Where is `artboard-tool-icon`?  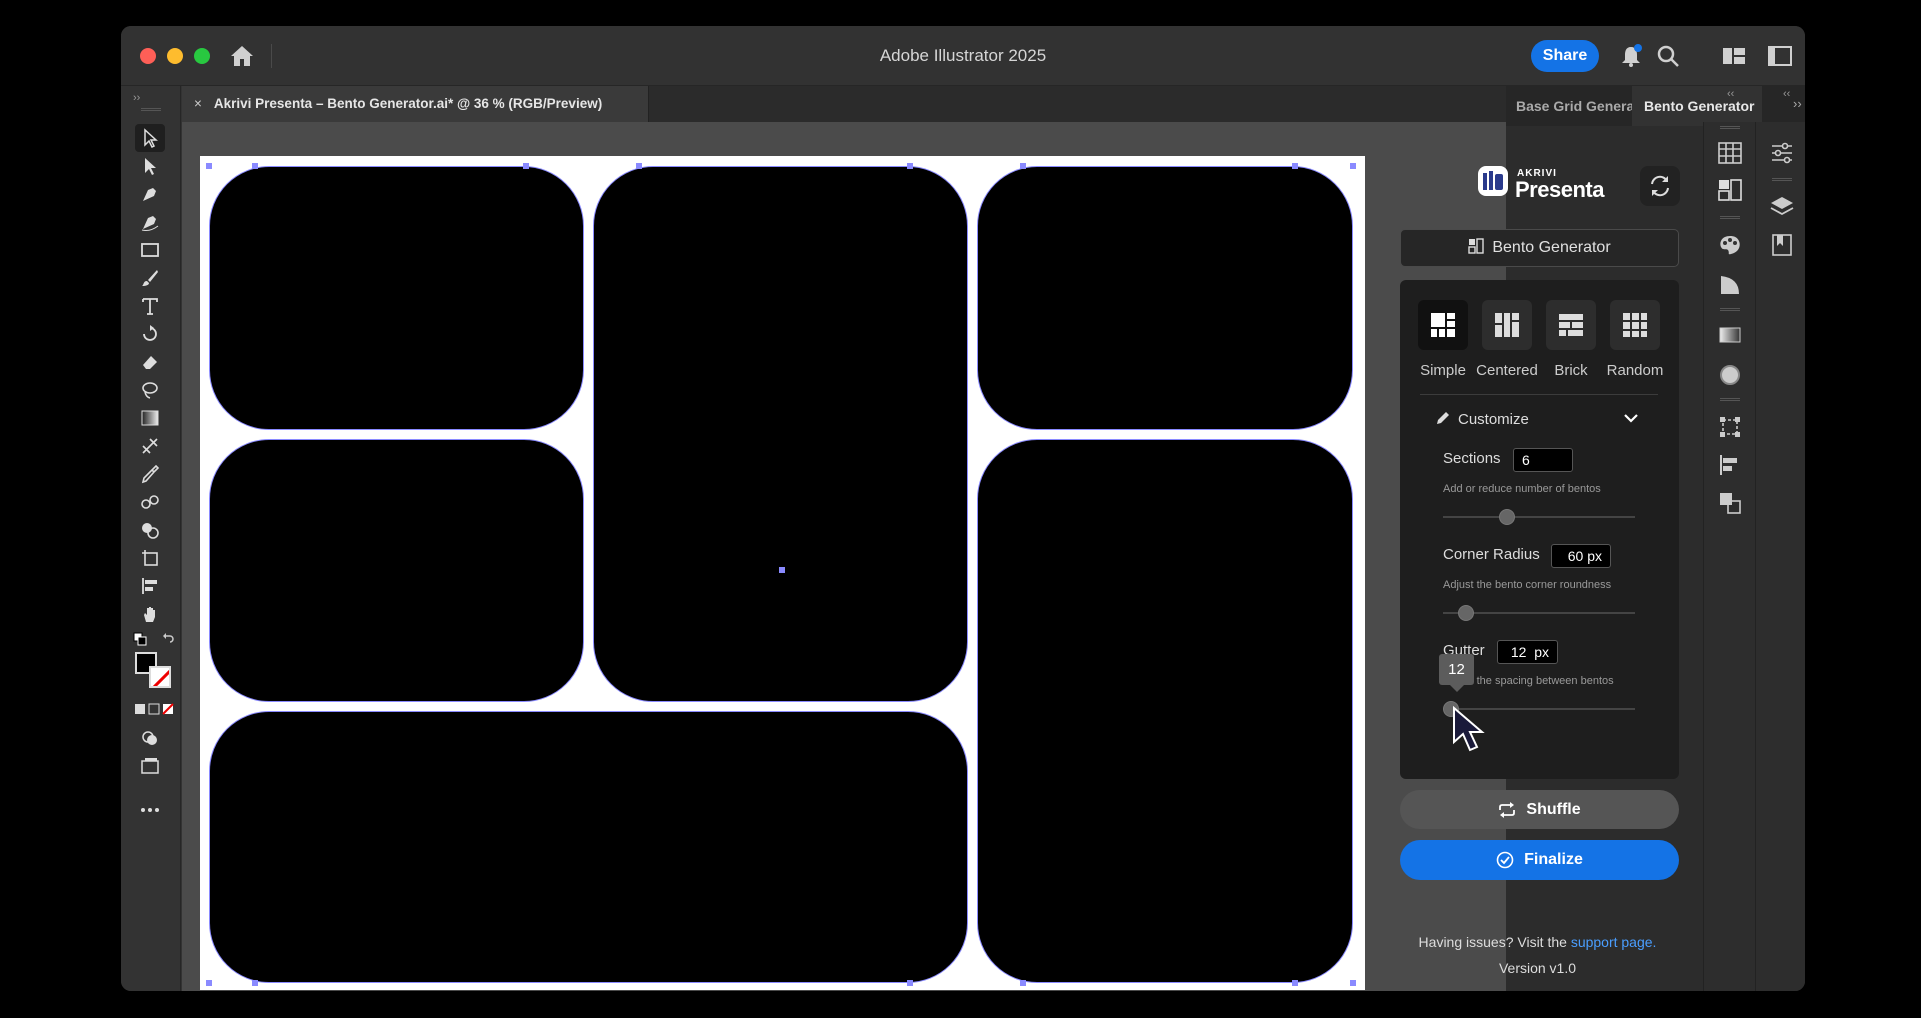 artboard-tool-icon is located at coordinates (150, 558).